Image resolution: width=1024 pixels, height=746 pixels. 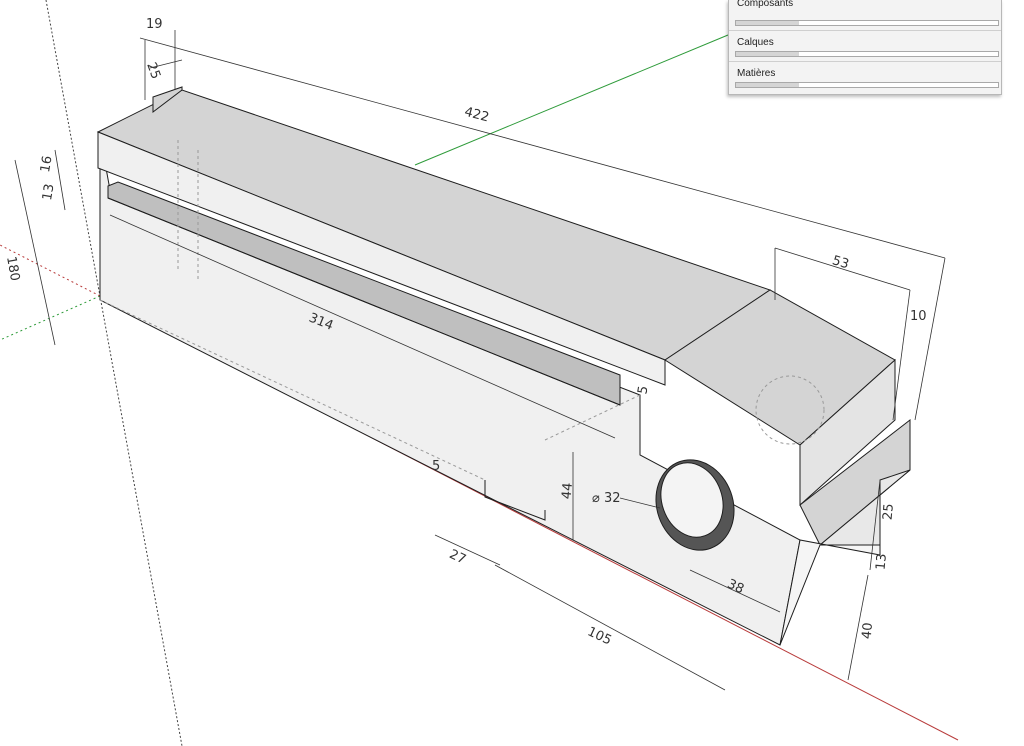 I want to click on tray-label: Composants, so click(x=765, y=4).